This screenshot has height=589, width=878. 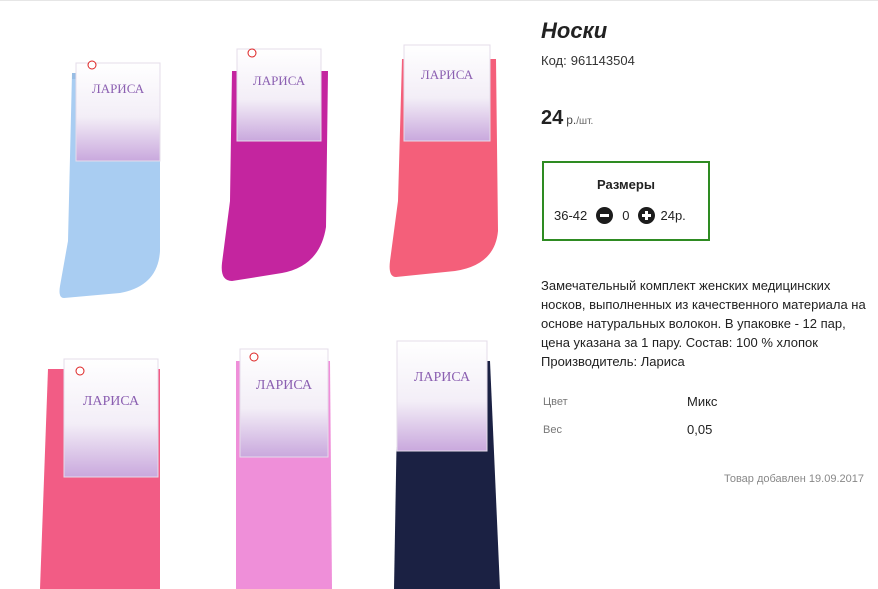 What do you see at coordinates (571, 120) in the screenshot?
I see `price-unit: р.` at bounding box center [571, 120].